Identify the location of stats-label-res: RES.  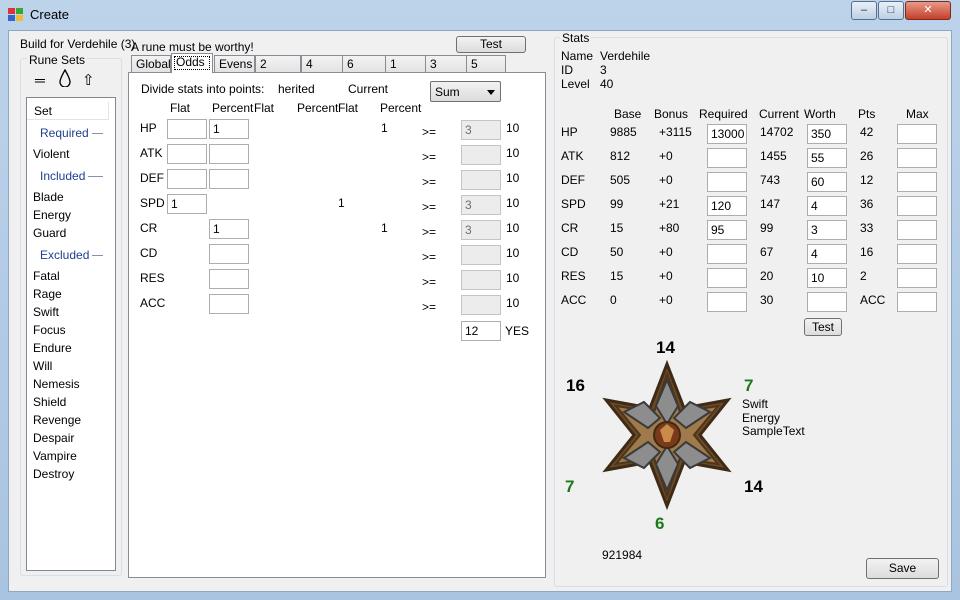
(573, 276).